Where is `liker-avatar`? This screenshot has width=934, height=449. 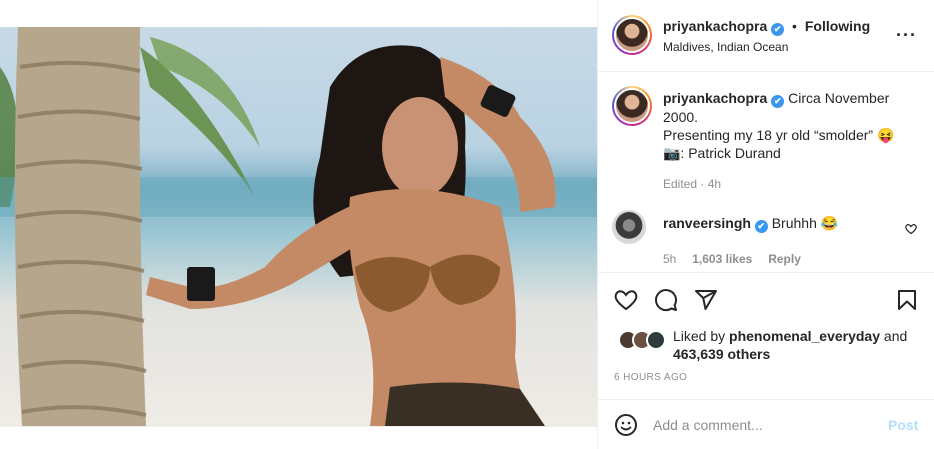
liker-avatar is located at coordinates (656, 340).